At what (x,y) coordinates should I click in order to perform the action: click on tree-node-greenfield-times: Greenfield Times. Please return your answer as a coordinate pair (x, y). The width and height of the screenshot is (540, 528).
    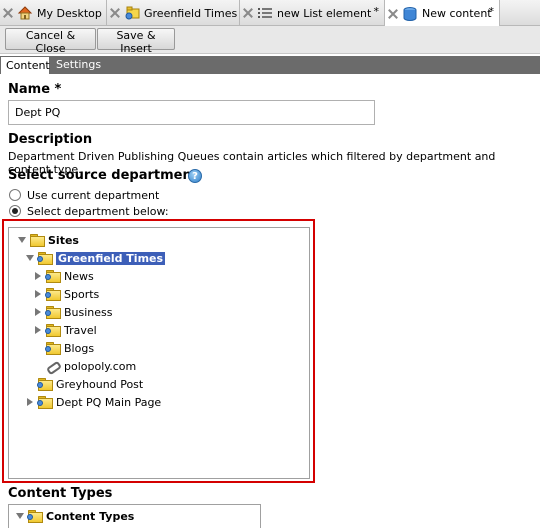
    Looking at the image, I should click on (95, 258).